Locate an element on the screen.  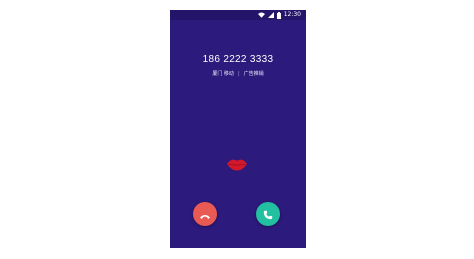
hang-up-icon is located at coordinates (205, 214).